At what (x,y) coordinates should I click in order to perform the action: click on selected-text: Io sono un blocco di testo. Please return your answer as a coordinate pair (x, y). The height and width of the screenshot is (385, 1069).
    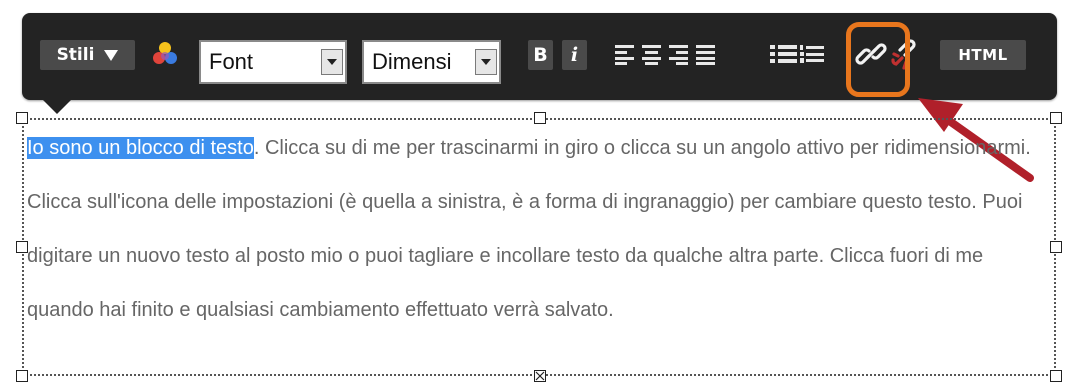
    Looking at the image, I should click on (140, 148).